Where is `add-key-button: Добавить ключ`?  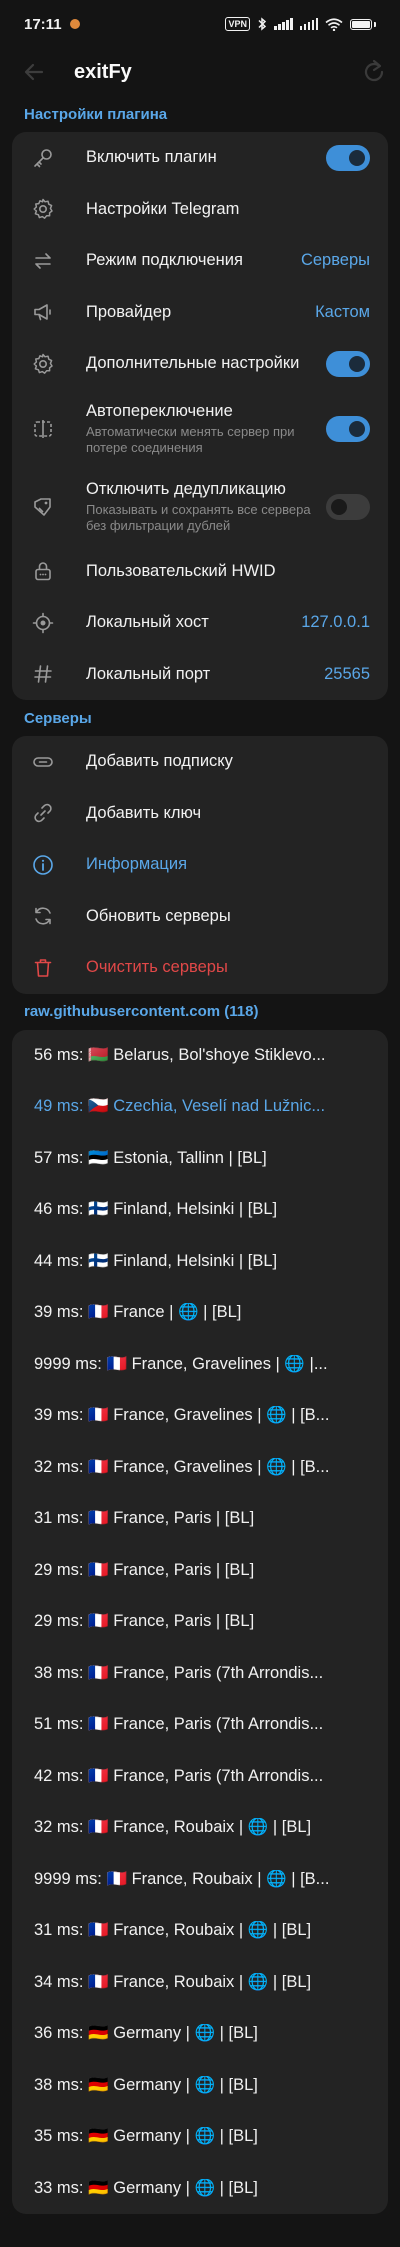
add-key-button: Добавить ключ is located at coordinates (200, 814).